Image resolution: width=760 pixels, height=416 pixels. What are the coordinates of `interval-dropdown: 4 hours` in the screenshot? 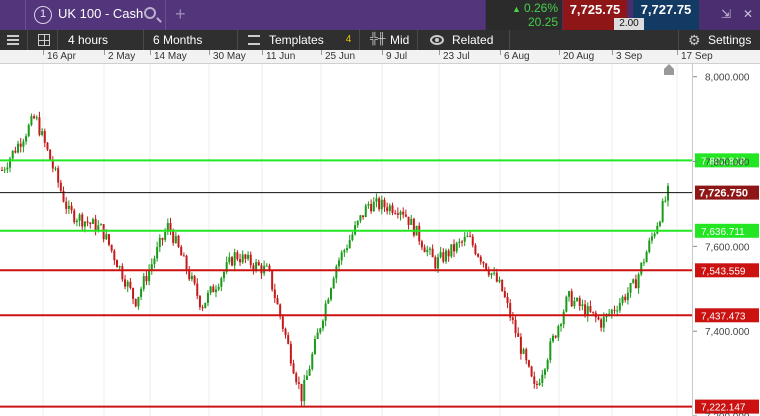 It's located at (101, 40).